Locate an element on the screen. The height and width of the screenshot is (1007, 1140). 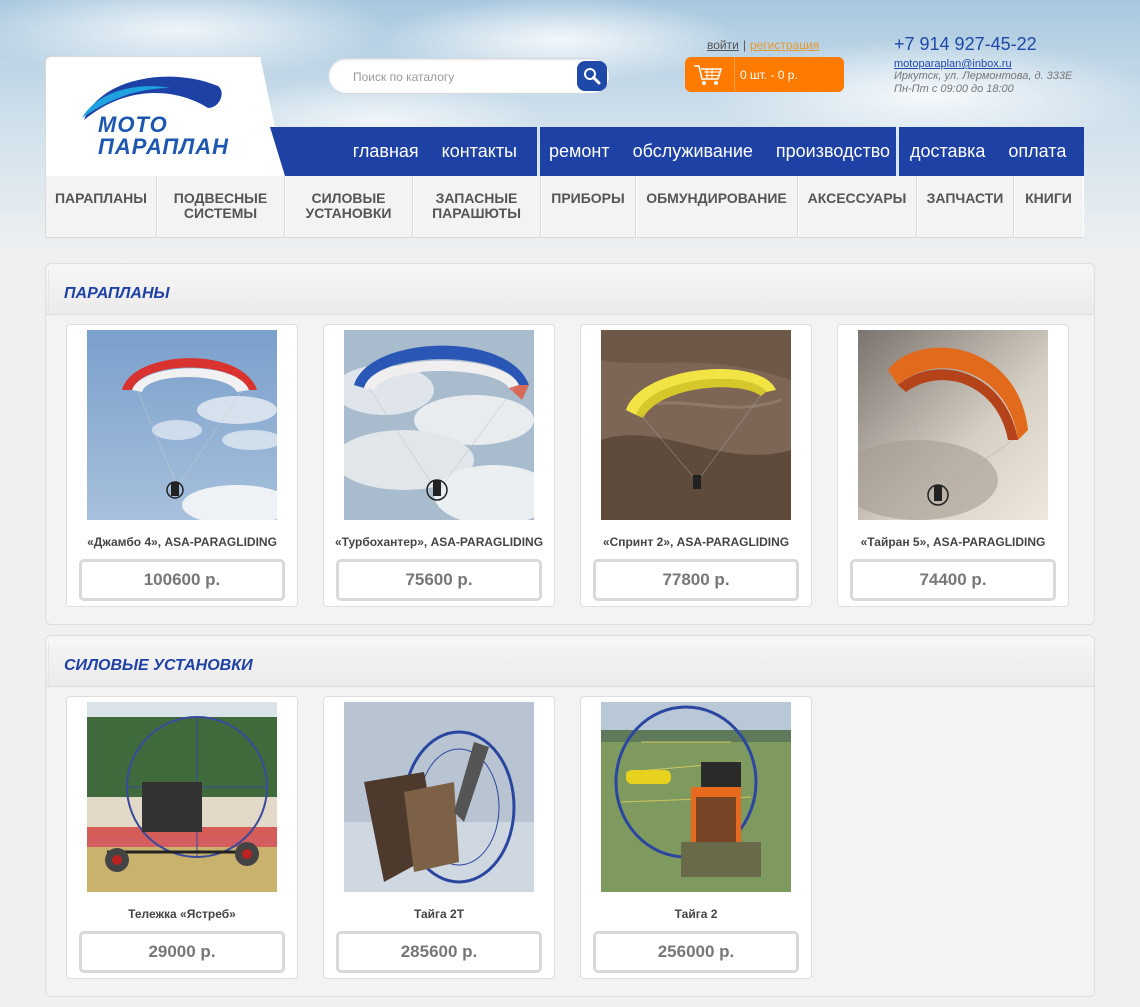
topnav-item-repair: ремонт is located at coordinates (579, 151).